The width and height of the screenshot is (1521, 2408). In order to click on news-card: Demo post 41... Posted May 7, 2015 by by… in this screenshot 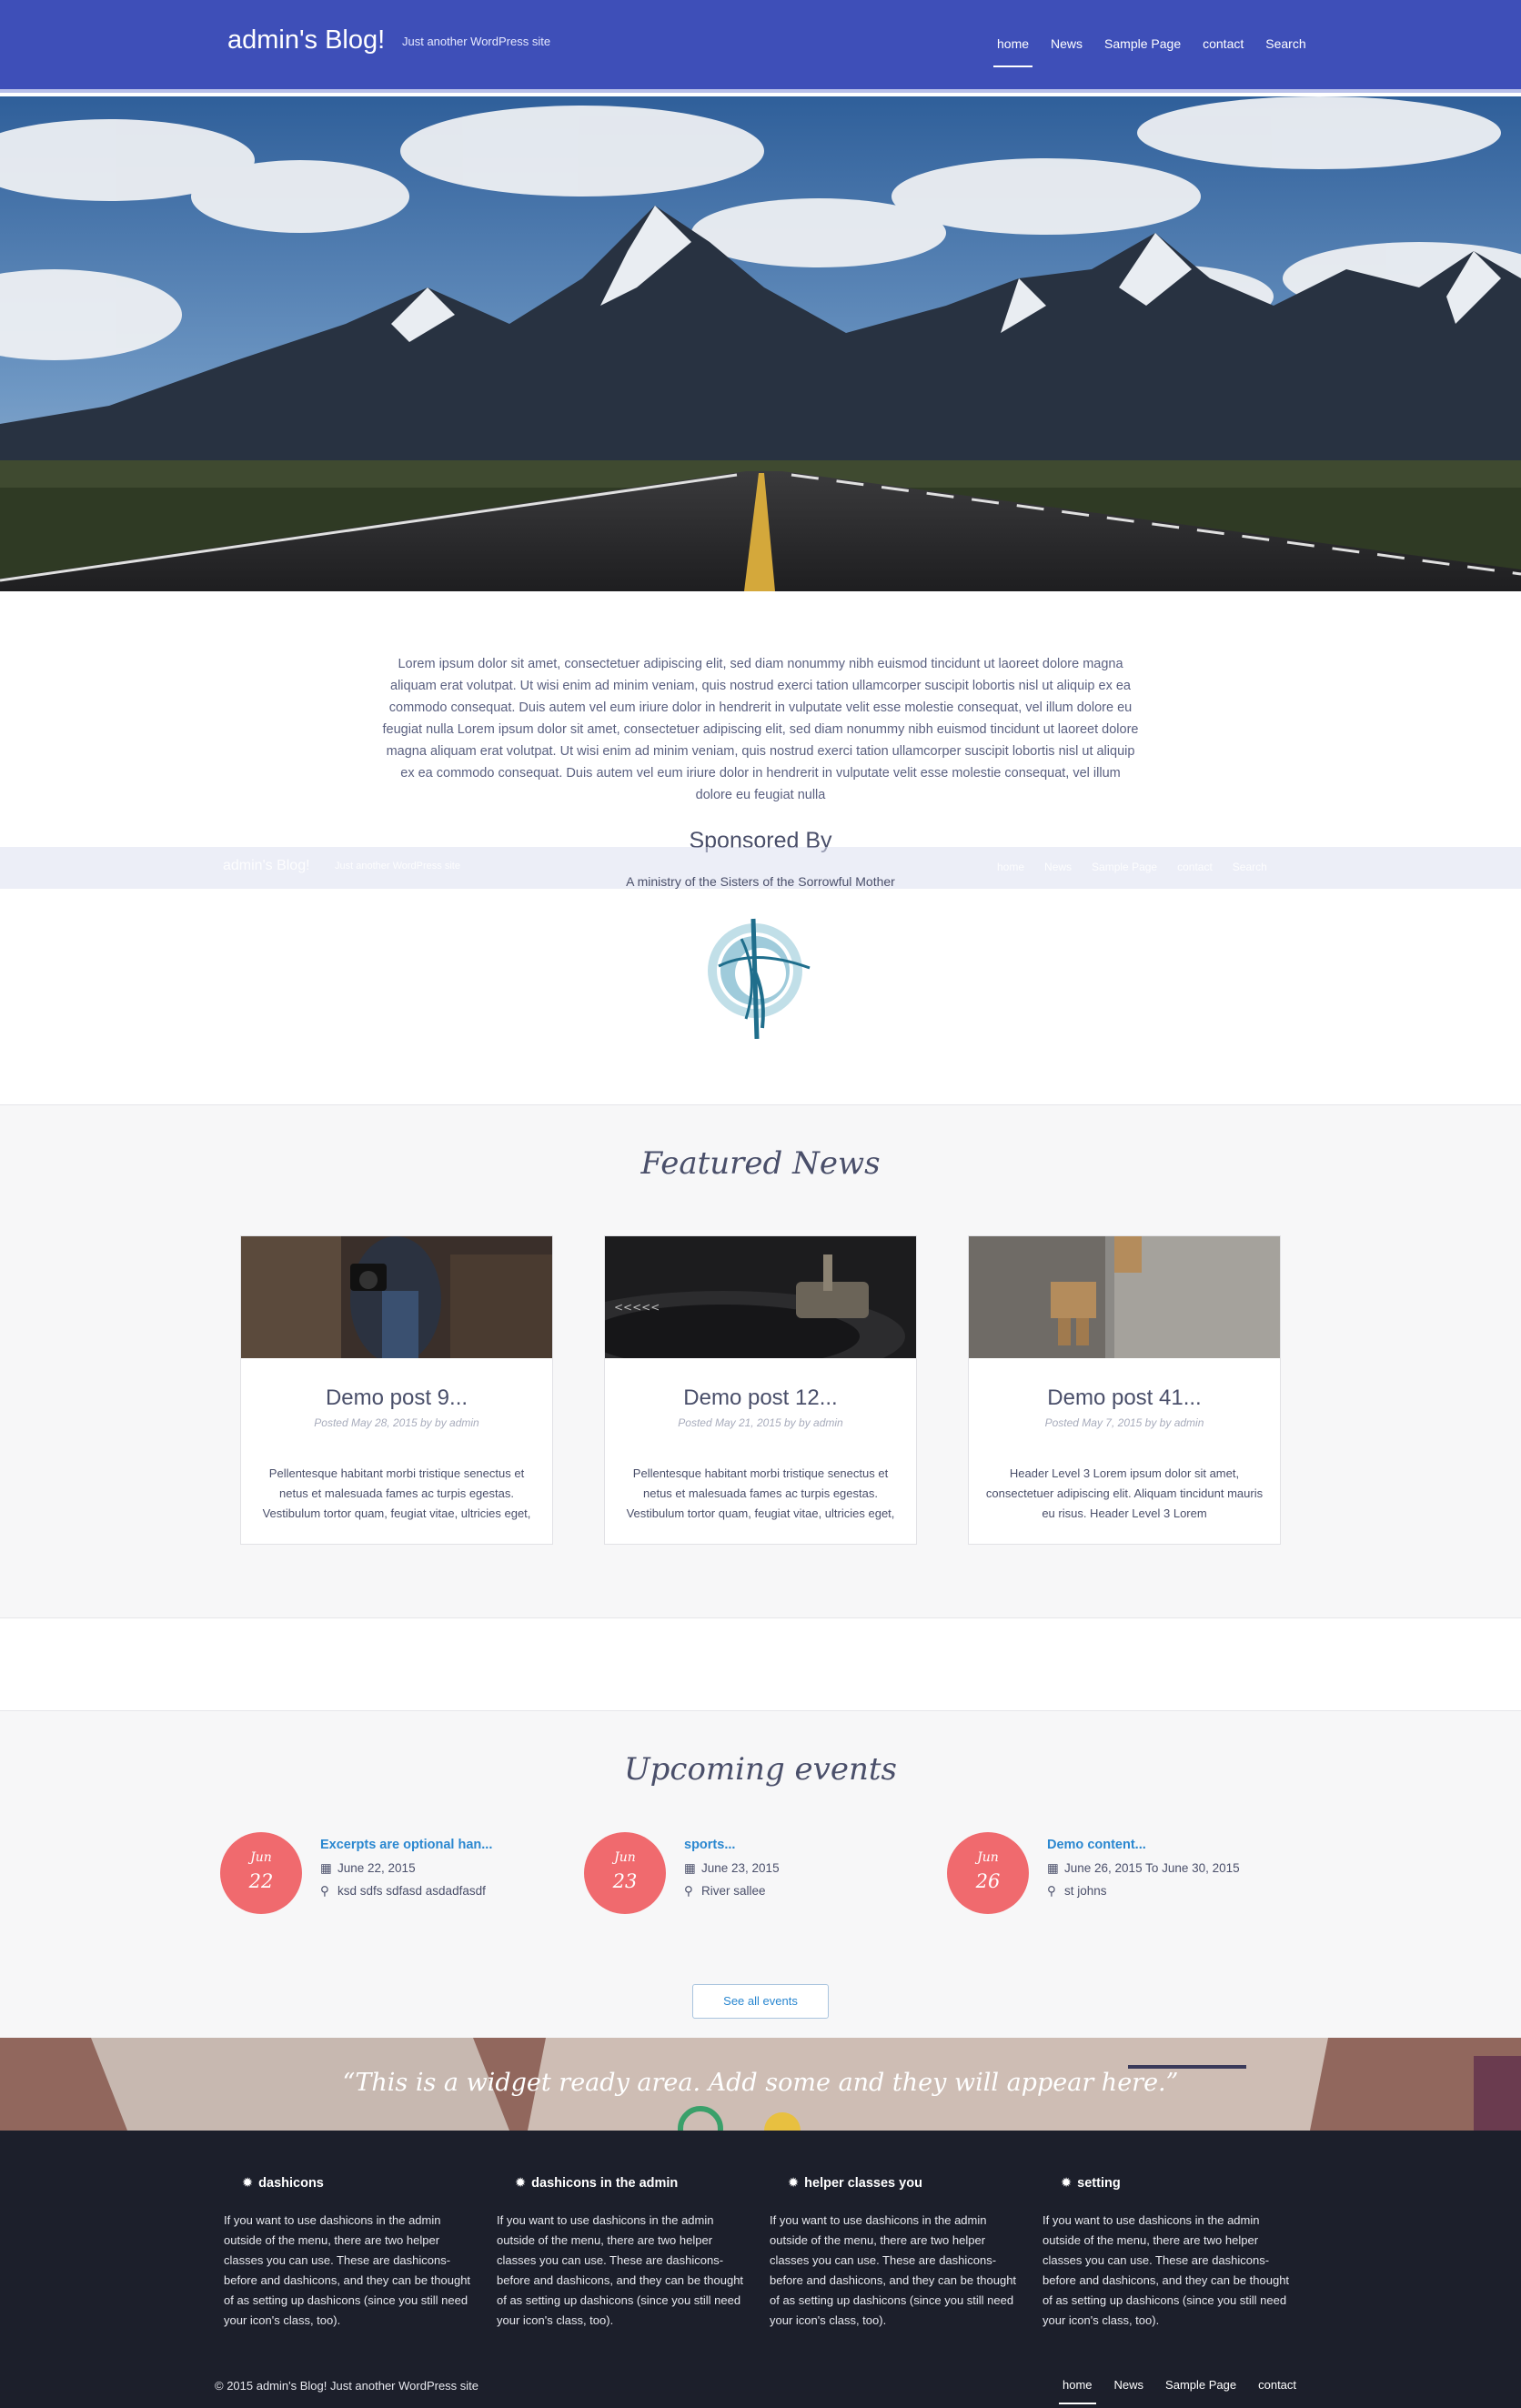, I will do `click(1124, 1390)`.